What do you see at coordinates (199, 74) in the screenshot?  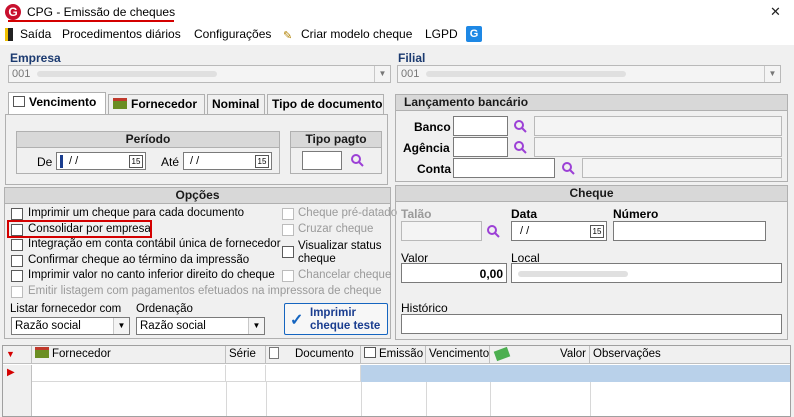 I see `empresa-select: 001 ▼` at bounding box center [199, 74].